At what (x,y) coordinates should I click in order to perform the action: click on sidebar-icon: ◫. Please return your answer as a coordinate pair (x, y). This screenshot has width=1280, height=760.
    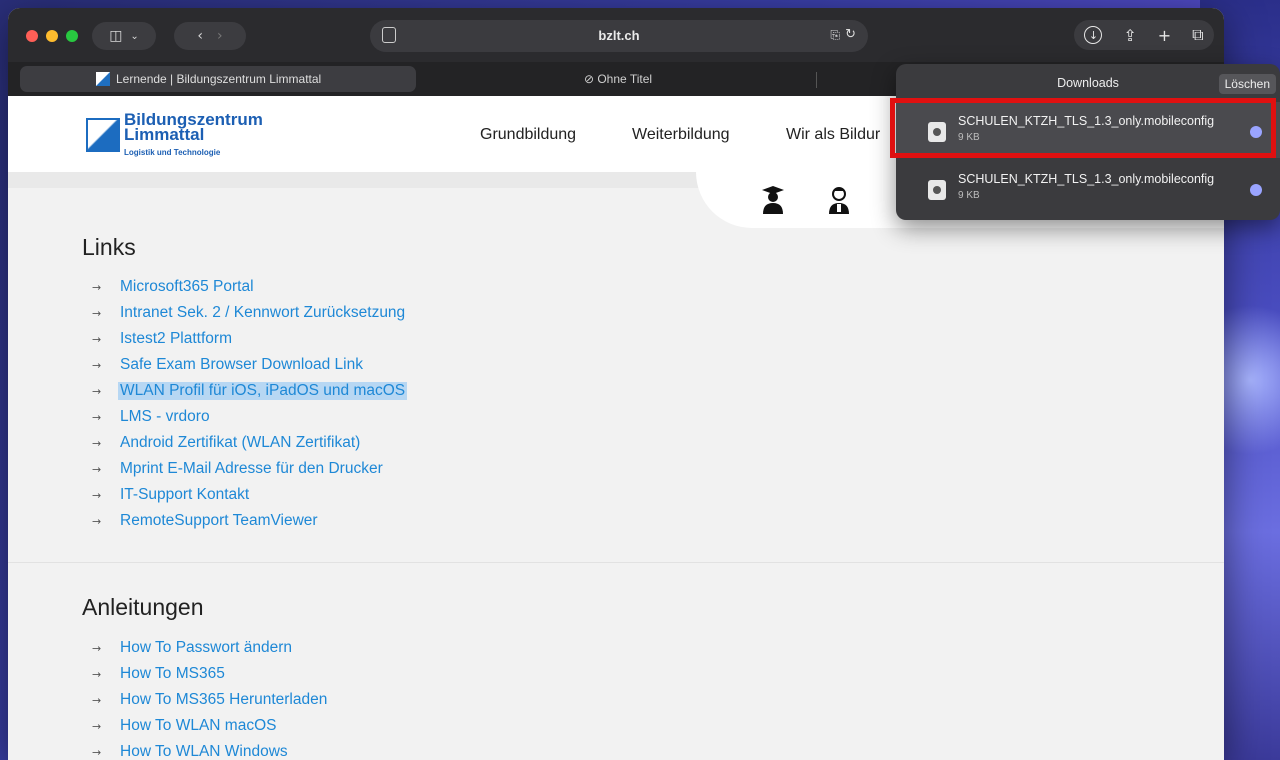
    Looking at the image, I should click on (116, 36).